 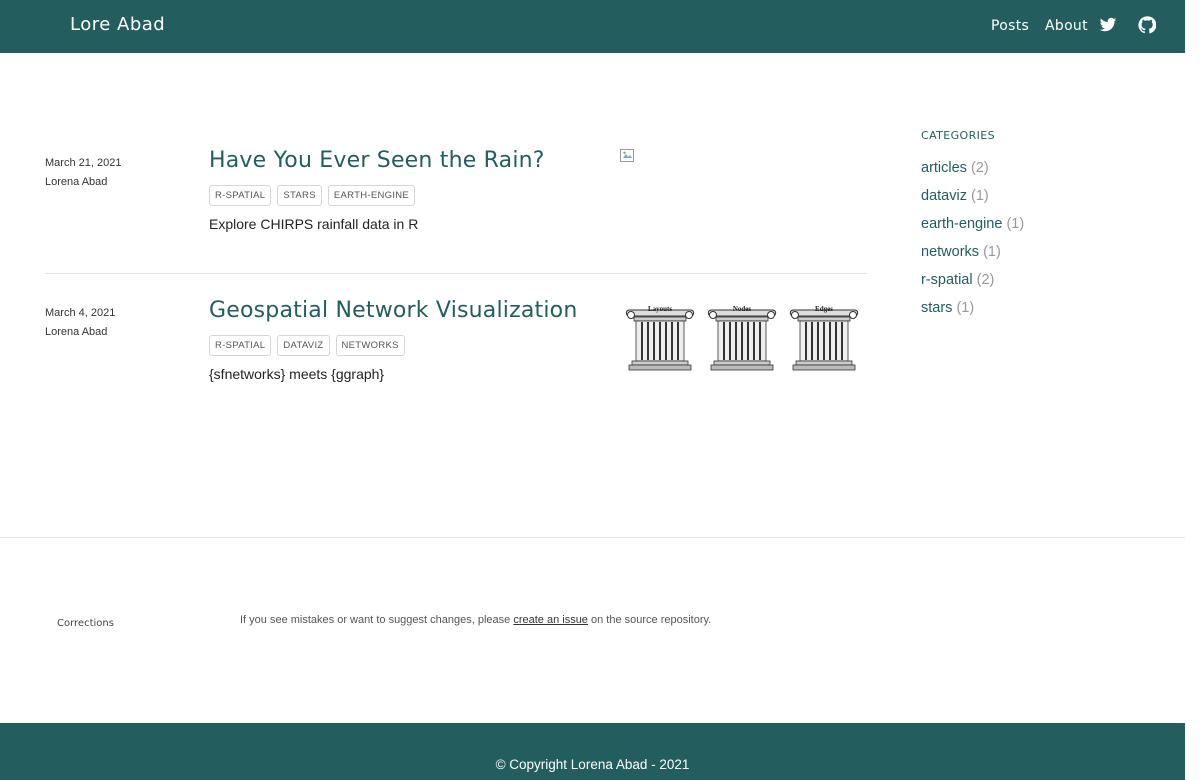 I want to click on post-divider, so click(x=456, y=273).